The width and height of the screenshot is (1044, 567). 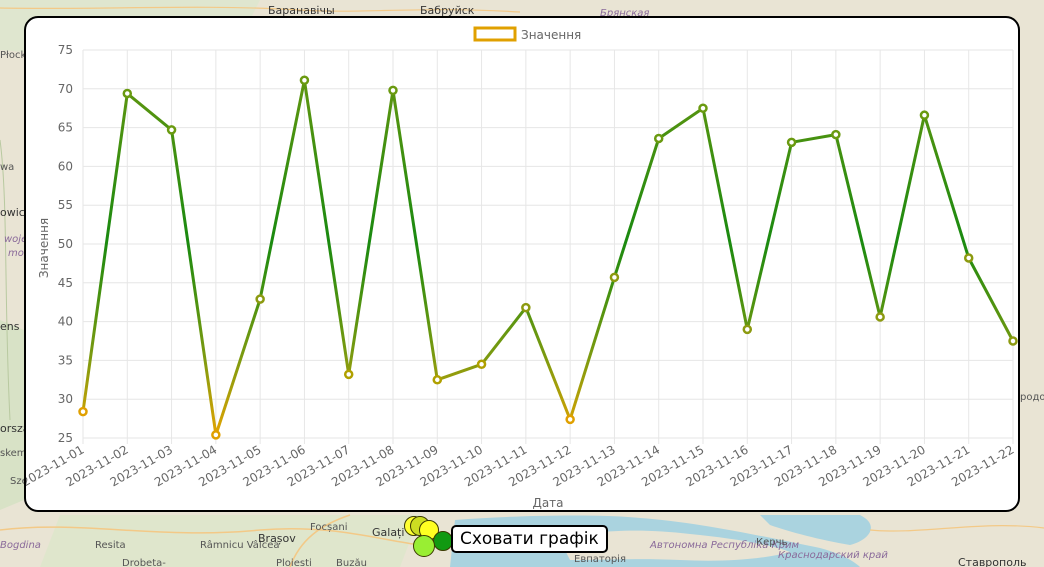 I want to click on map-label: ens, so click(x=10, y=326).